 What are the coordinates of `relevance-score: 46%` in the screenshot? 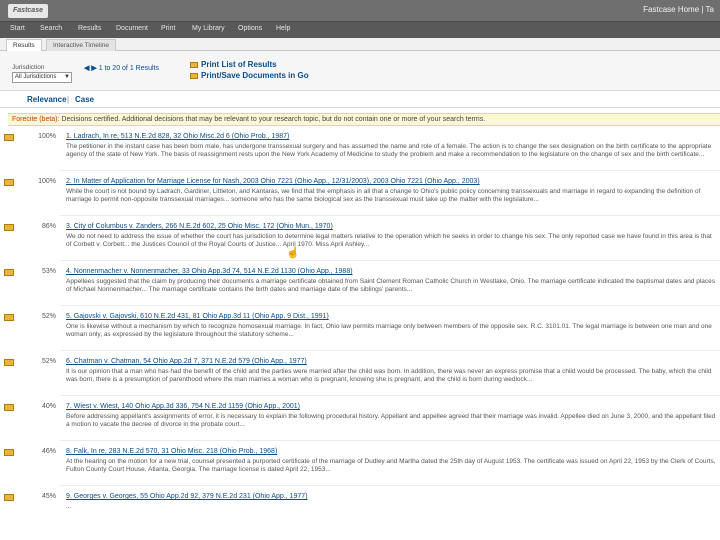 It's located at (48, 451).